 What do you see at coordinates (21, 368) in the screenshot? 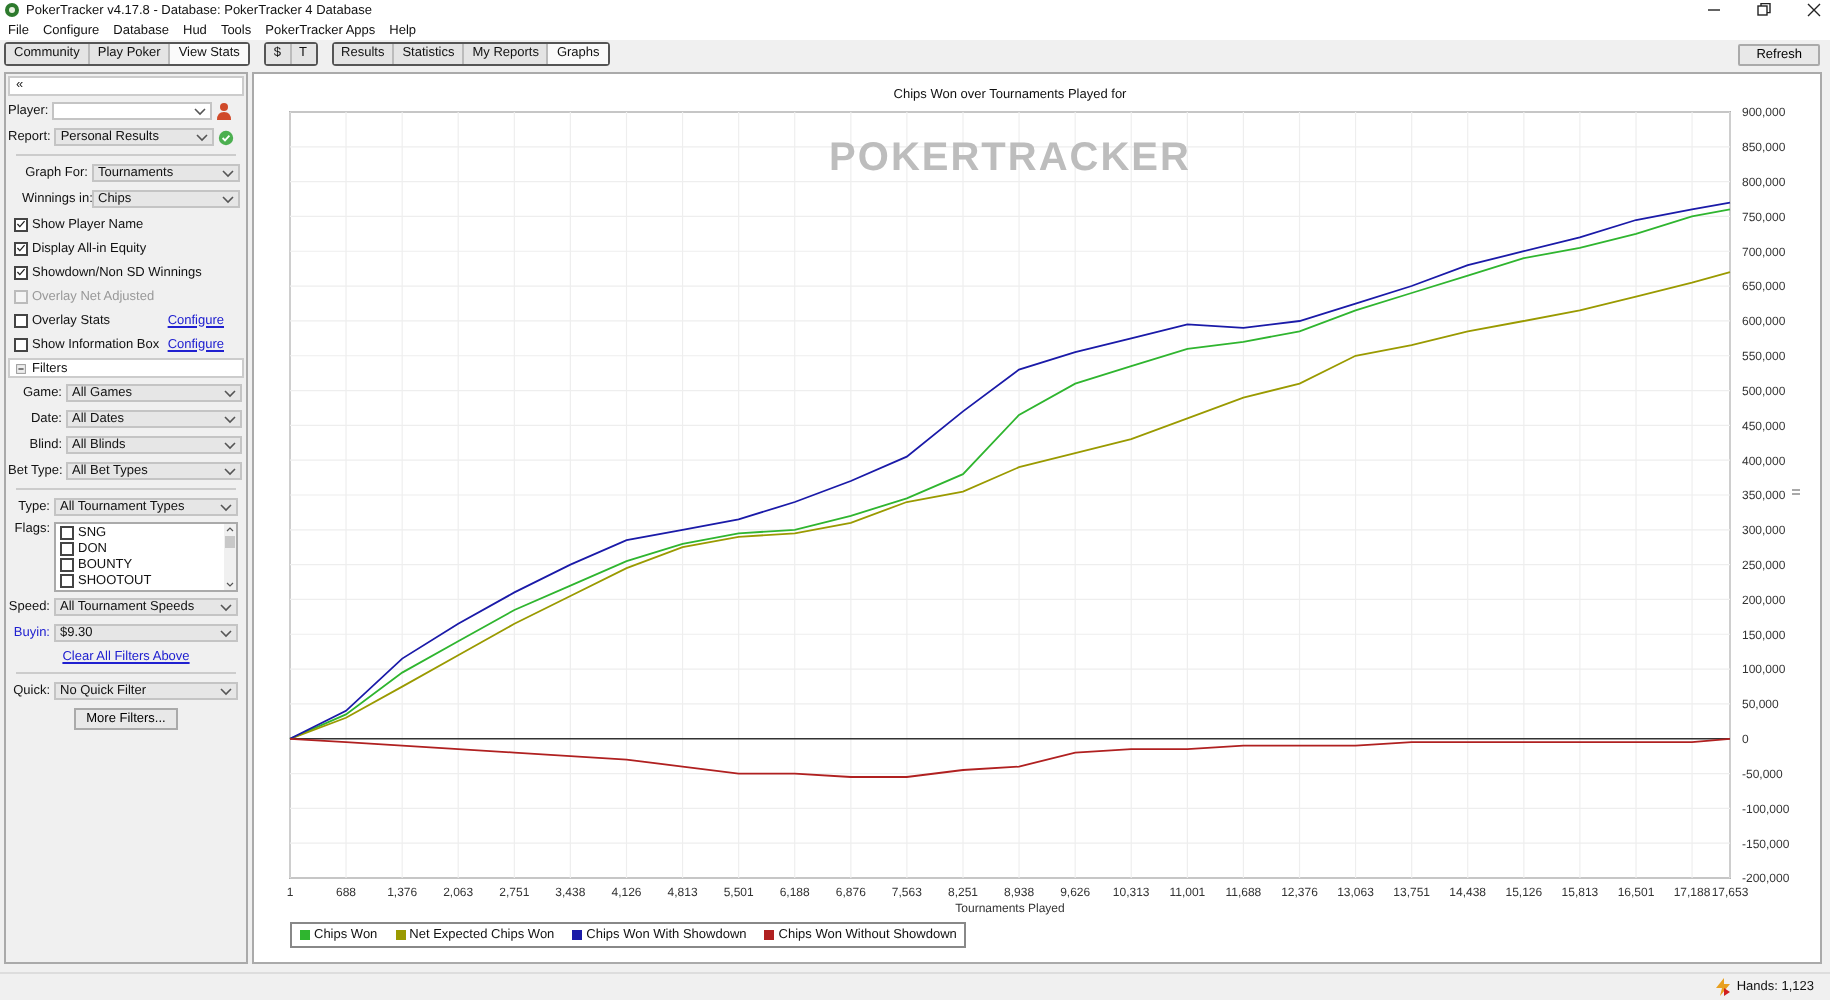
I see `collapse-icon` at bounding box center [21, 368].